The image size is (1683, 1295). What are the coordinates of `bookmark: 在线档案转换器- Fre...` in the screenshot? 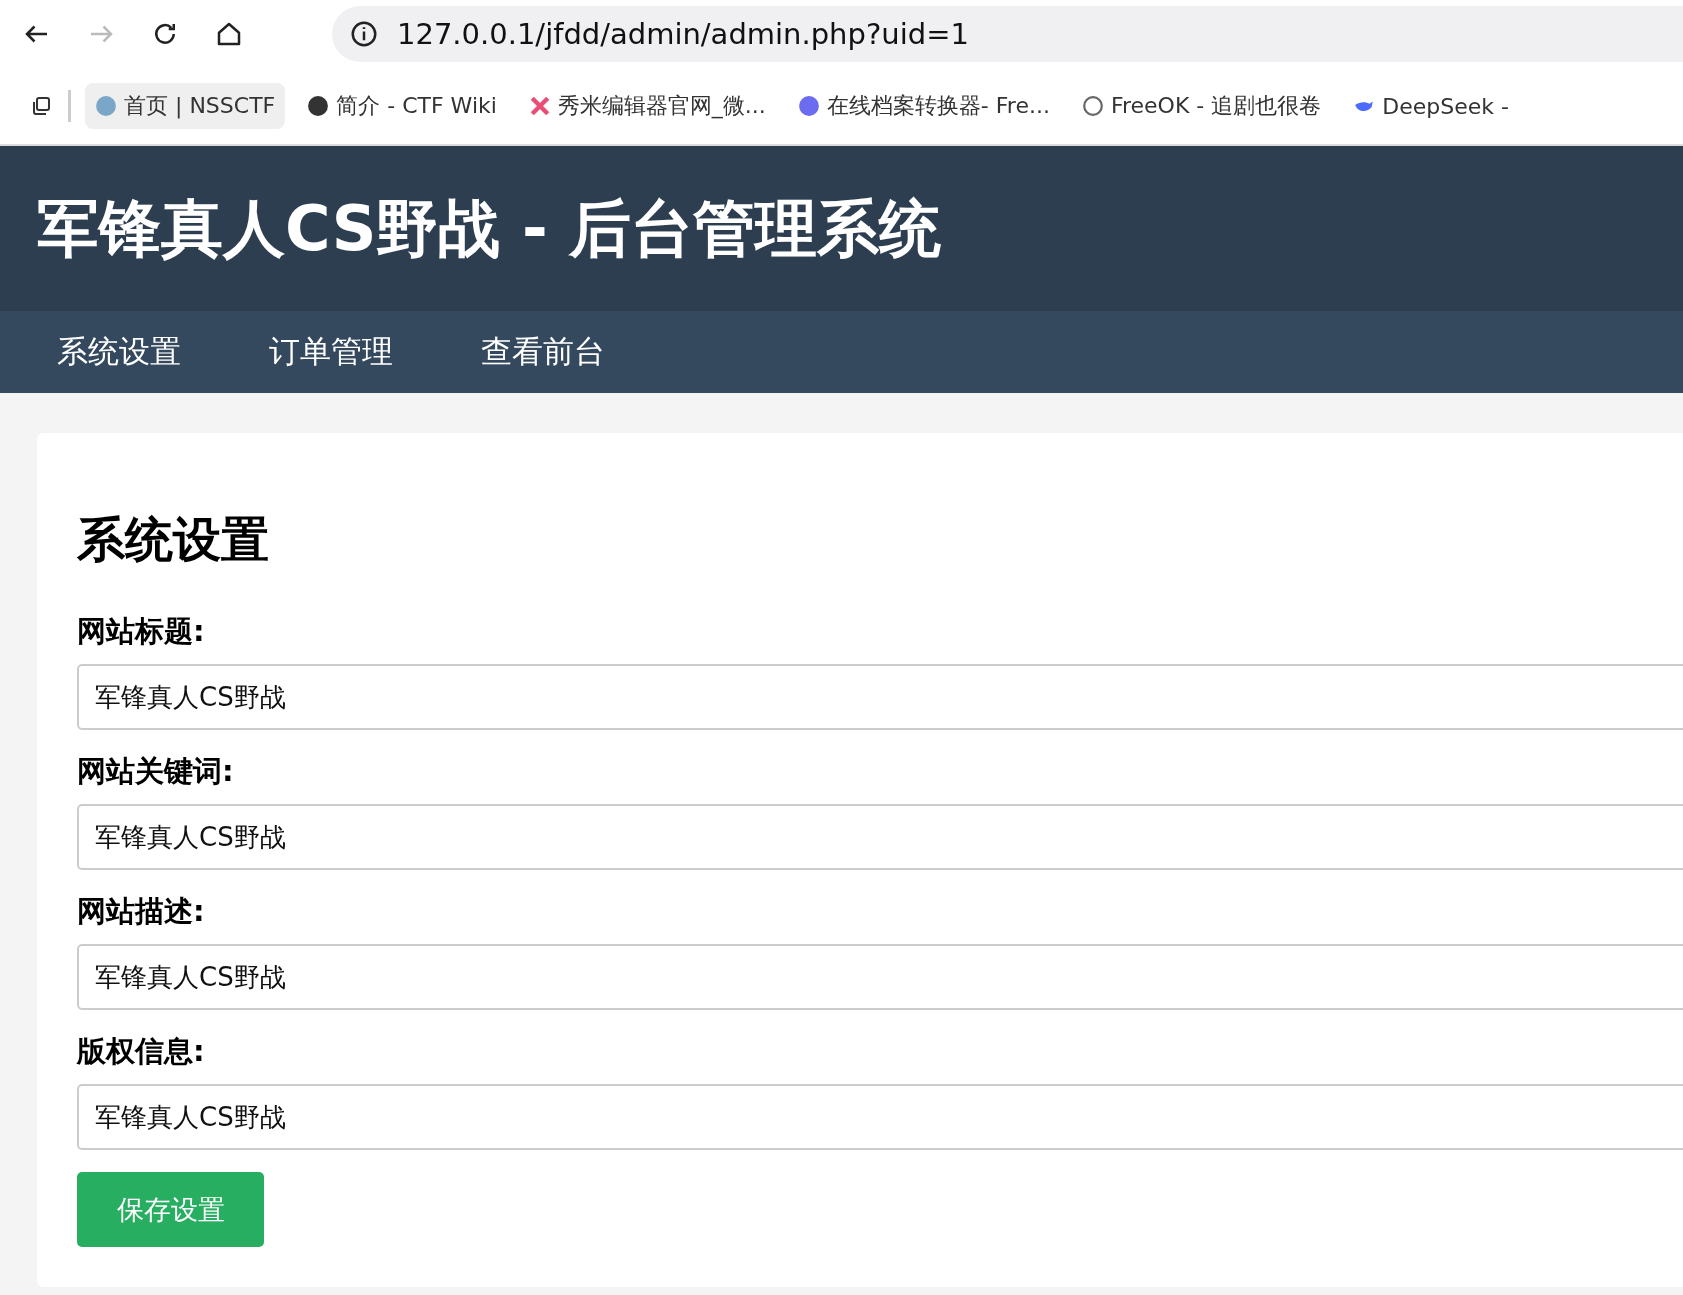 It's located at (923, 106).